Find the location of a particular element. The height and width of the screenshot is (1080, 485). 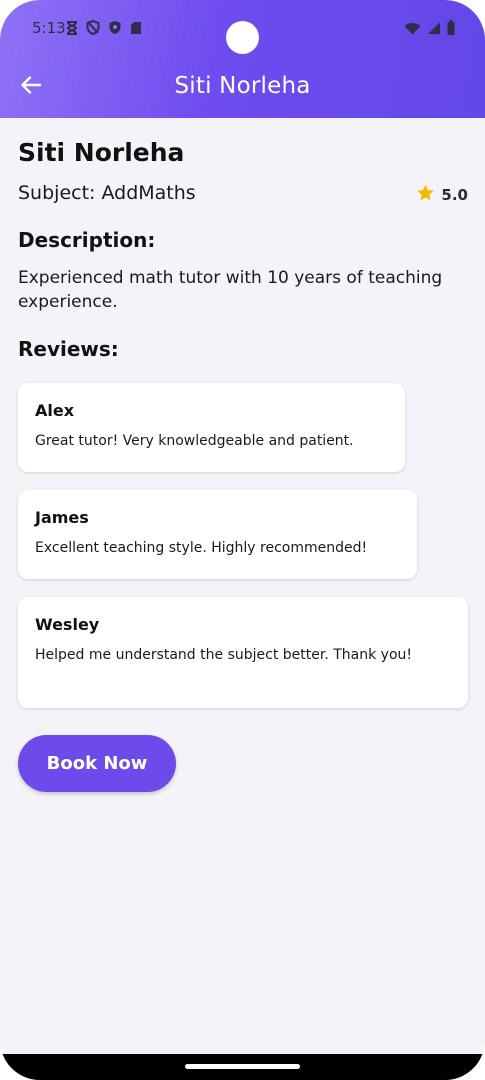

battery-icon is located at coordinates (451, 29).